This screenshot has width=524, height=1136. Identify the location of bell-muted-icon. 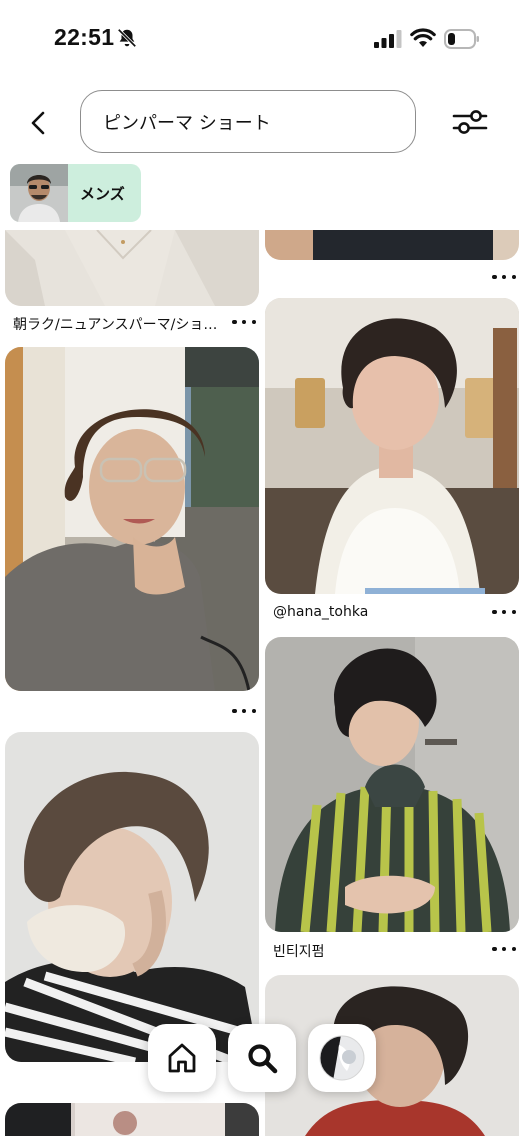
(127, 38).